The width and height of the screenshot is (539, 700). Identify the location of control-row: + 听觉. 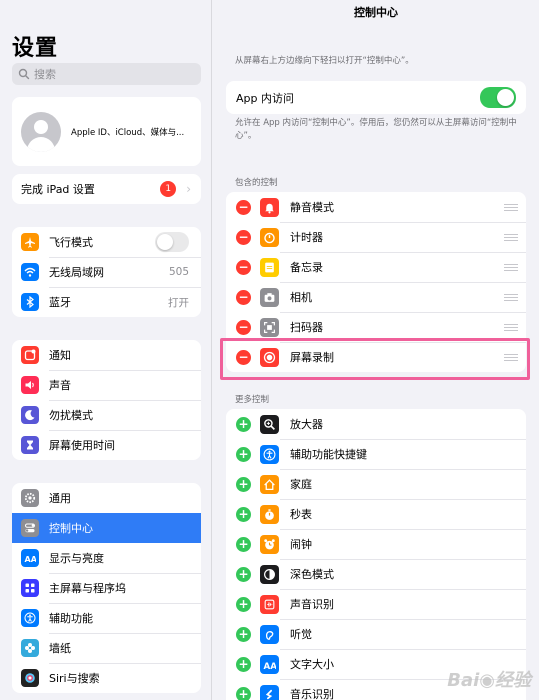
(376, 634).